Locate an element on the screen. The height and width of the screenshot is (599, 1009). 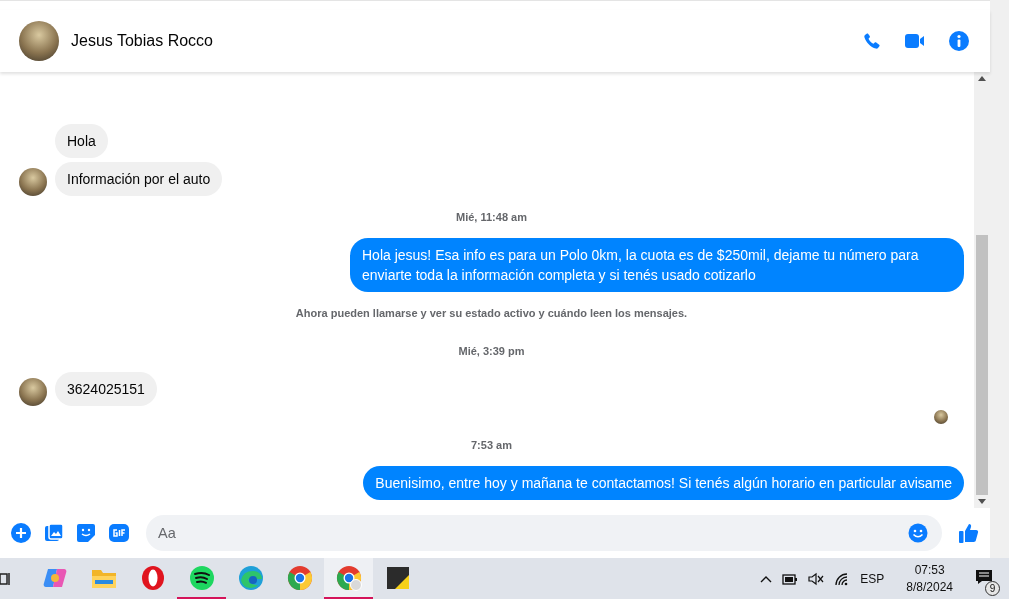
notification-icon is located at coordinates (984, 577).